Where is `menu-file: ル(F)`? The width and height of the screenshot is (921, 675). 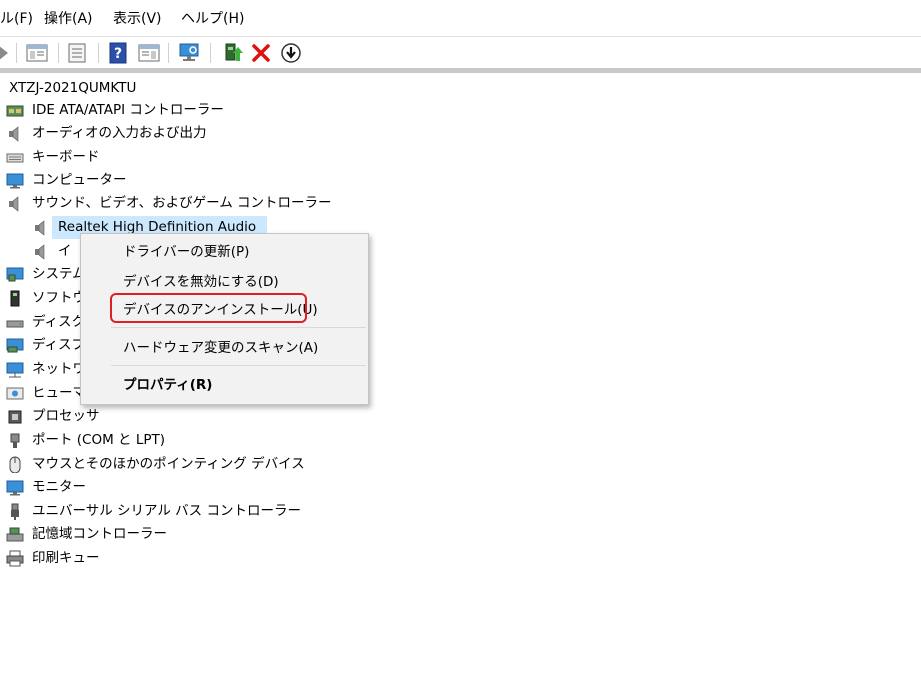 menu-file: ル(F) is located at coordinates (16, 19).